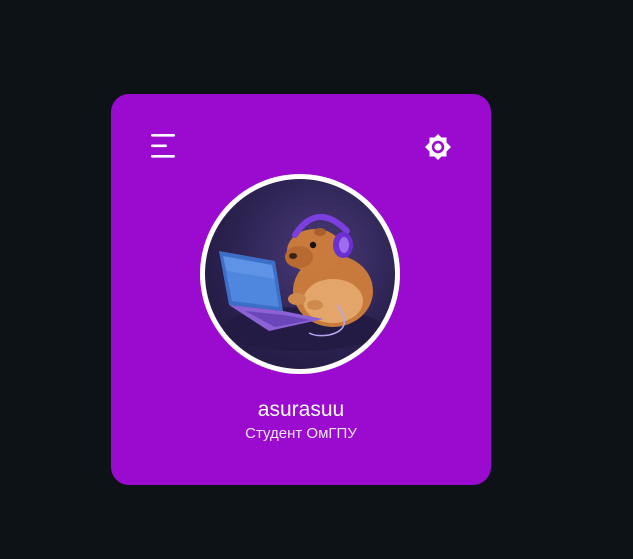  Describe the element at coordinates (301, 433) in the screenshot. I see `user-subtitle: Студент ОмГПУ` at that location.